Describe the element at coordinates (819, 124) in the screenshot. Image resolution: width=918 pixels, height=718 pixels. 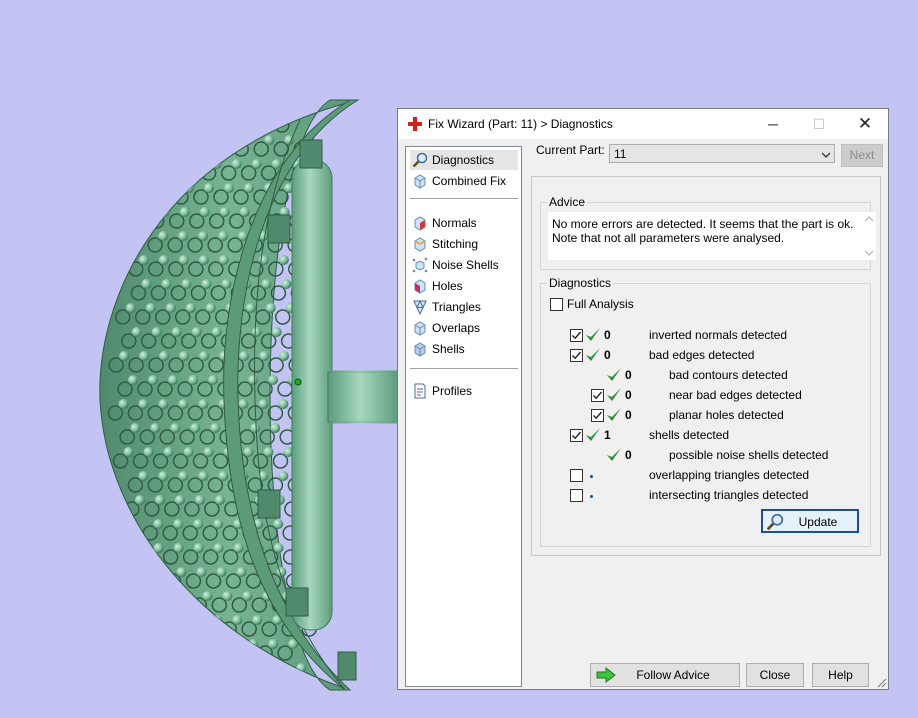
I see `maximize-button: ☐` at that location.